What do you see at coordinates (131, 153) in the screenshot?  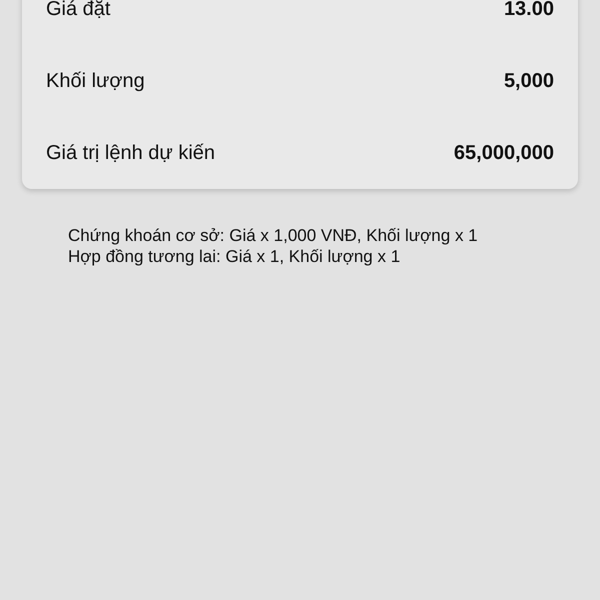 I see `field-label: Giá trị lệnh dự kiến` at bounding box center [131, 153].